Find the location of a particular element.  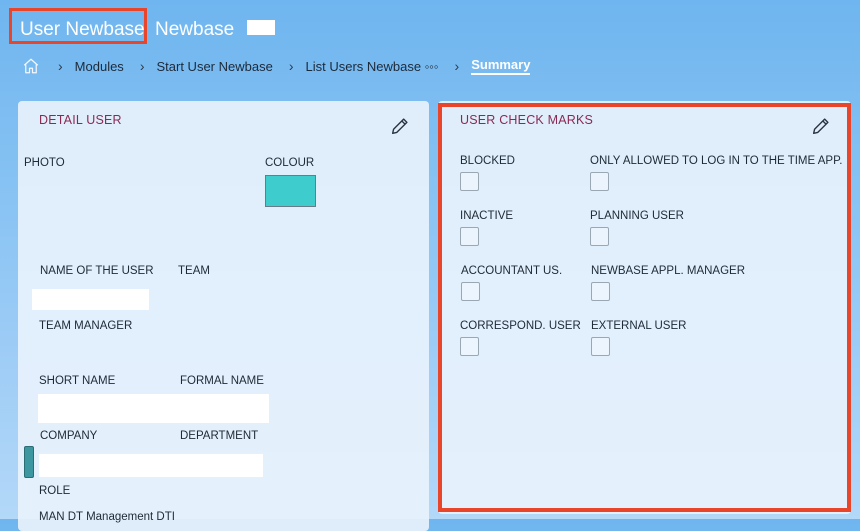

blocked-label: BLOCKED is located at coordinates (487, 161).